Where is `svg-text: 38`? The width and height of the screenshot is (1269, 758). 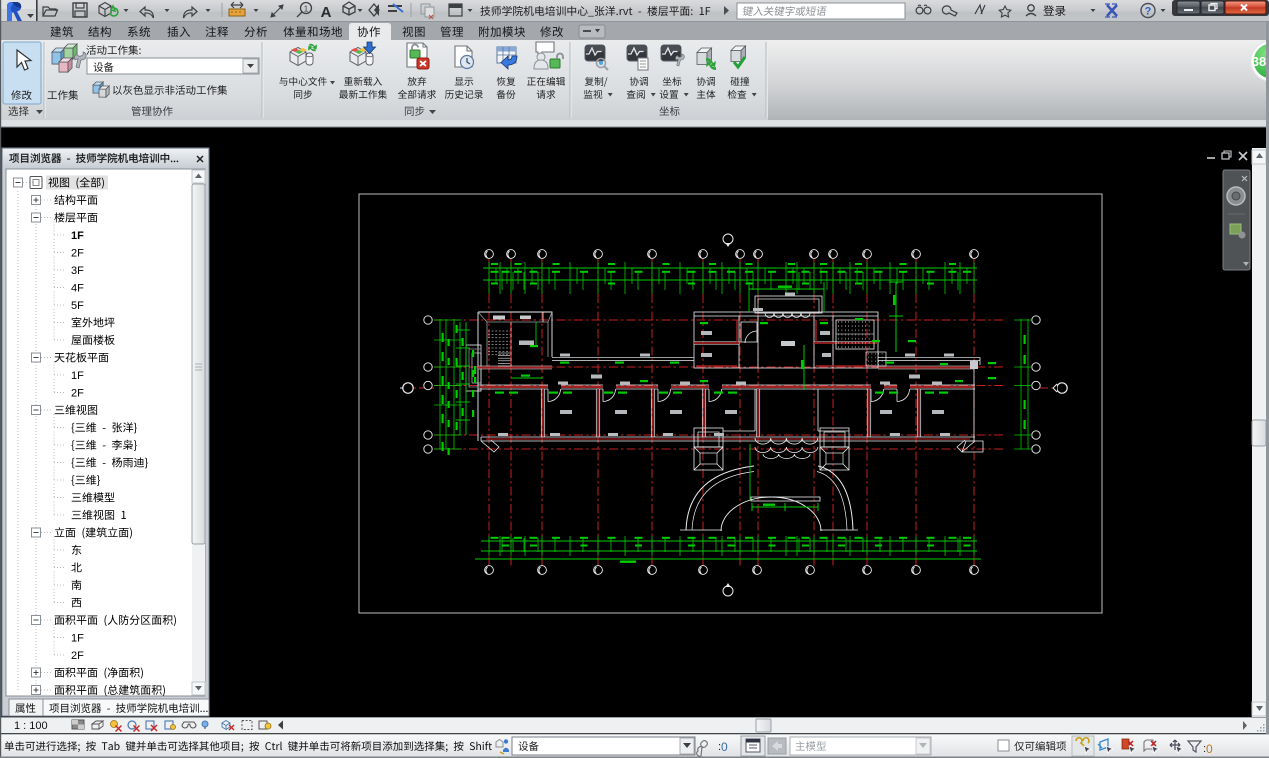
svg-text: 38 is located at coordinates (1259, 61).